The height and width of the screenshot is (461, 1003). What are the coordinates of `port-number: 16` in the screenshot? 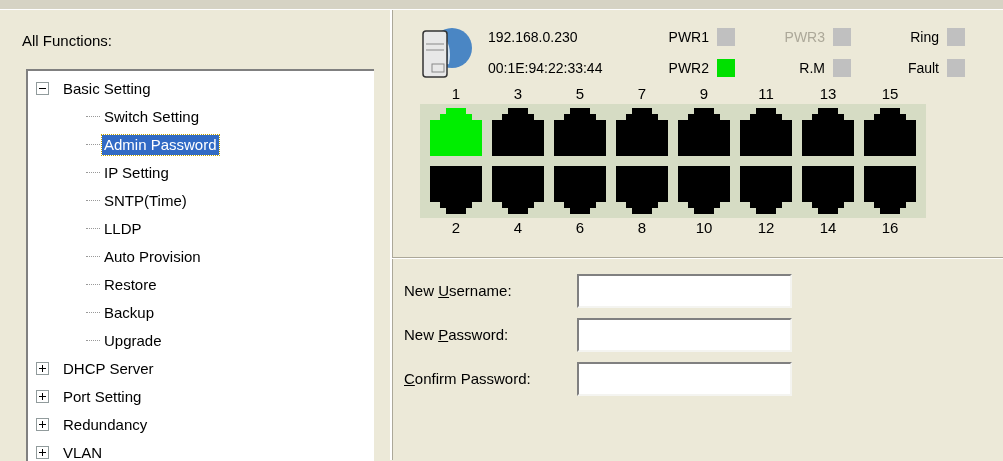 It's located at (890, 228).